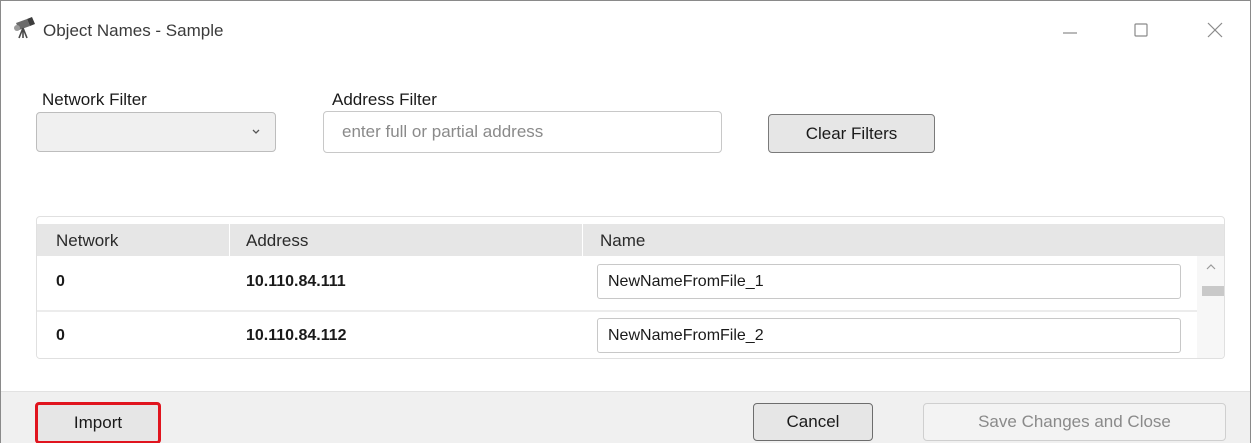 The image size is (1251, 443). What do you see at coordinates (277, 241) in the screenshot?
I see `column-header-address: Address` at bounding box center [277, 241].